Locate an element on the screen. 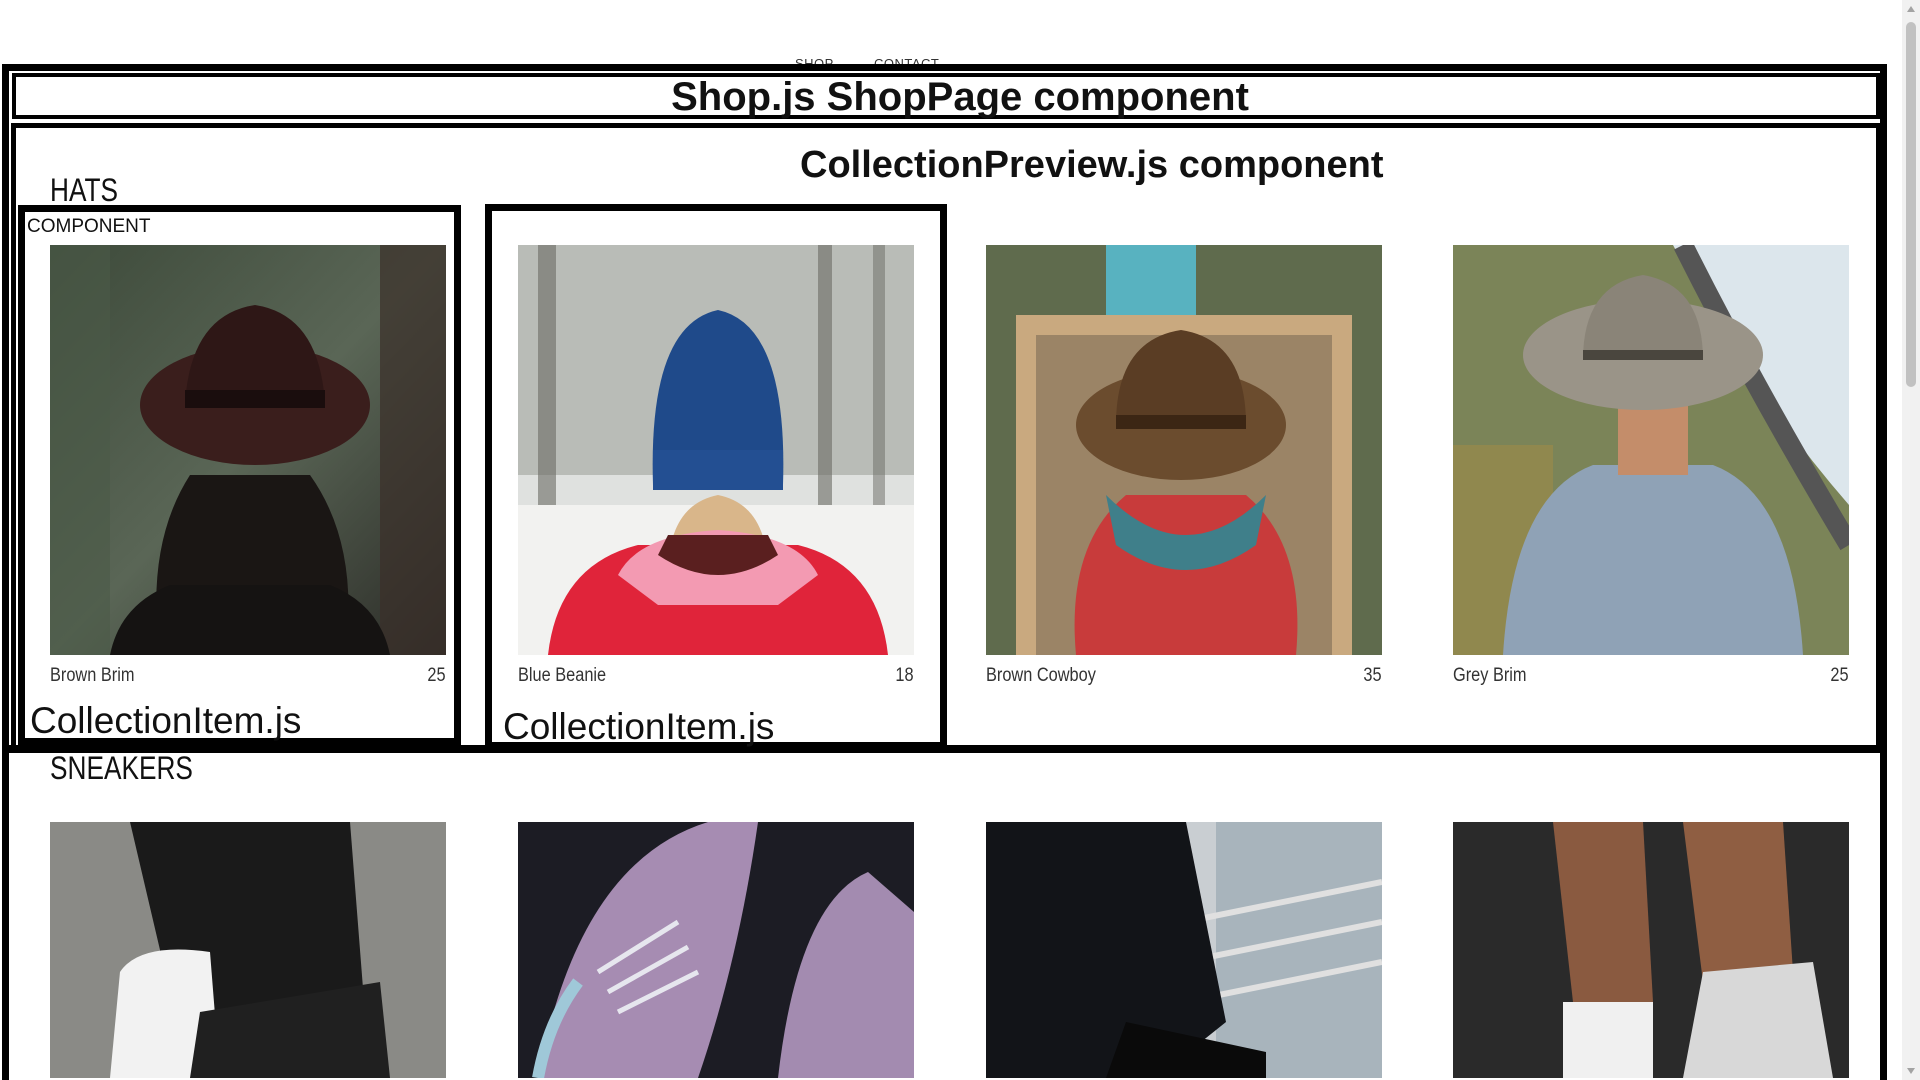 This screenshot has height=1080, width=1920. scroll-down-icon is located at coordinates (1911, 1071).